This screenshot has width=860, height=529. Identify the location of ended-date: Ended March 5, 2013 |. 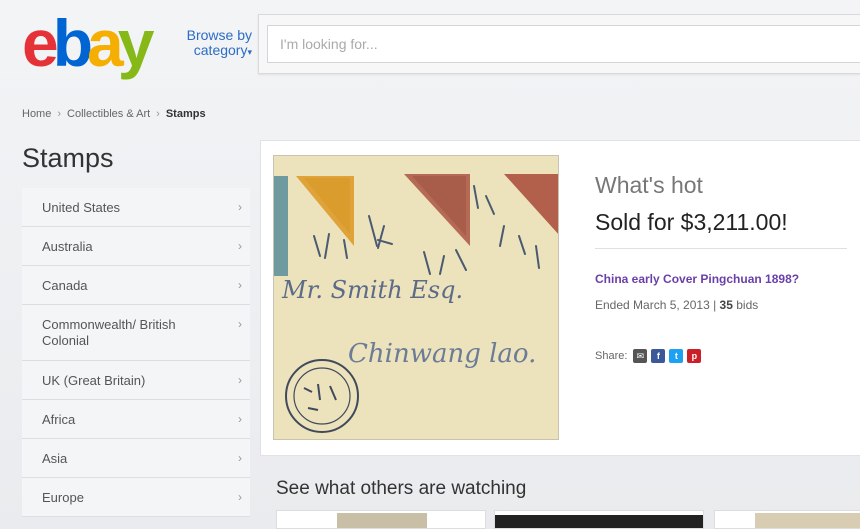
(656, 305).